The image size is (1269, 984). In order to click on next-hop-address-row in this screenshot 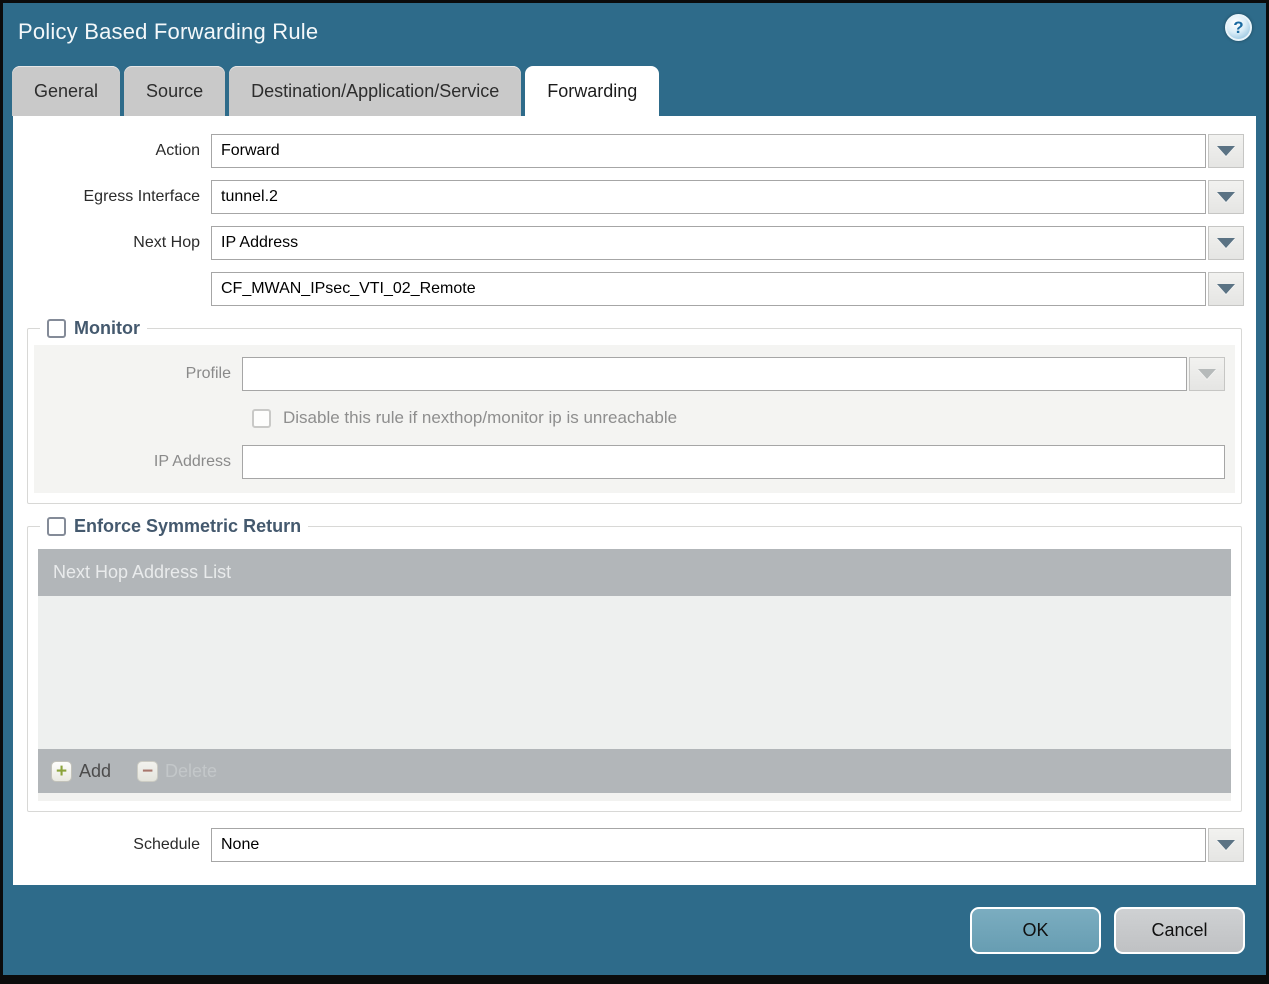, I will do `click(634, 289)`.